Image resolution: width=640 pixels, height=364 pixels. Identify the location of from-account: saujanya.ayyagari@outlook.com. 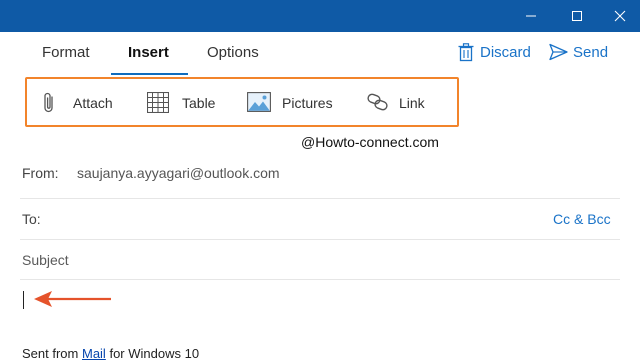
(178, 173).